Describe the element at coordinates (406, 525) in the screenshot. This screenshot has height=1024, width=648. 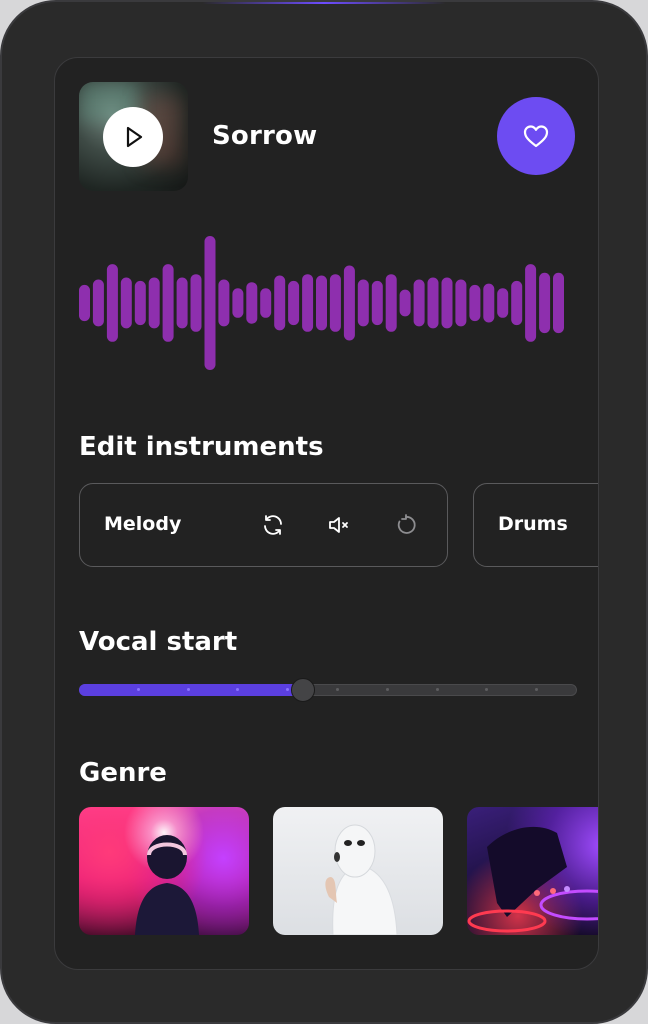
I see `reset-icon` at that location.